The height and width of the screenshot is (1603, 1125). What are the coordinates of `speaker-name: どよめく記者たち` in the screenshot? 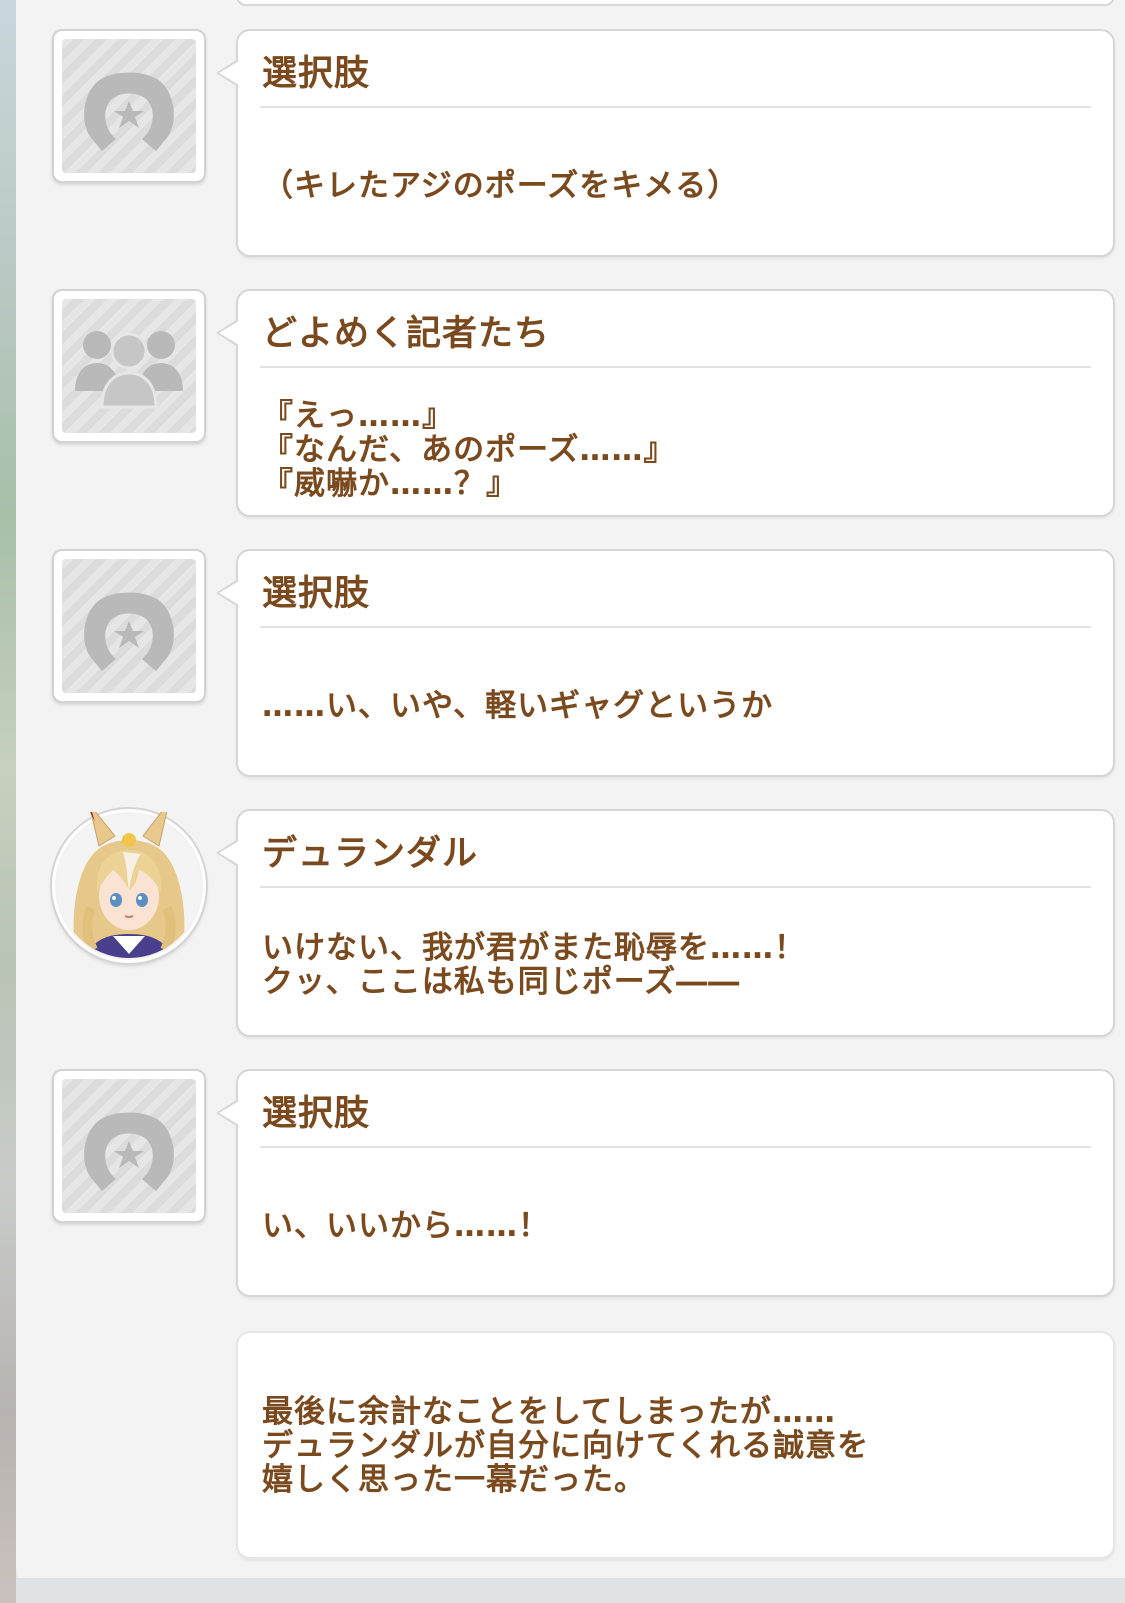 It's located at (406, 334).